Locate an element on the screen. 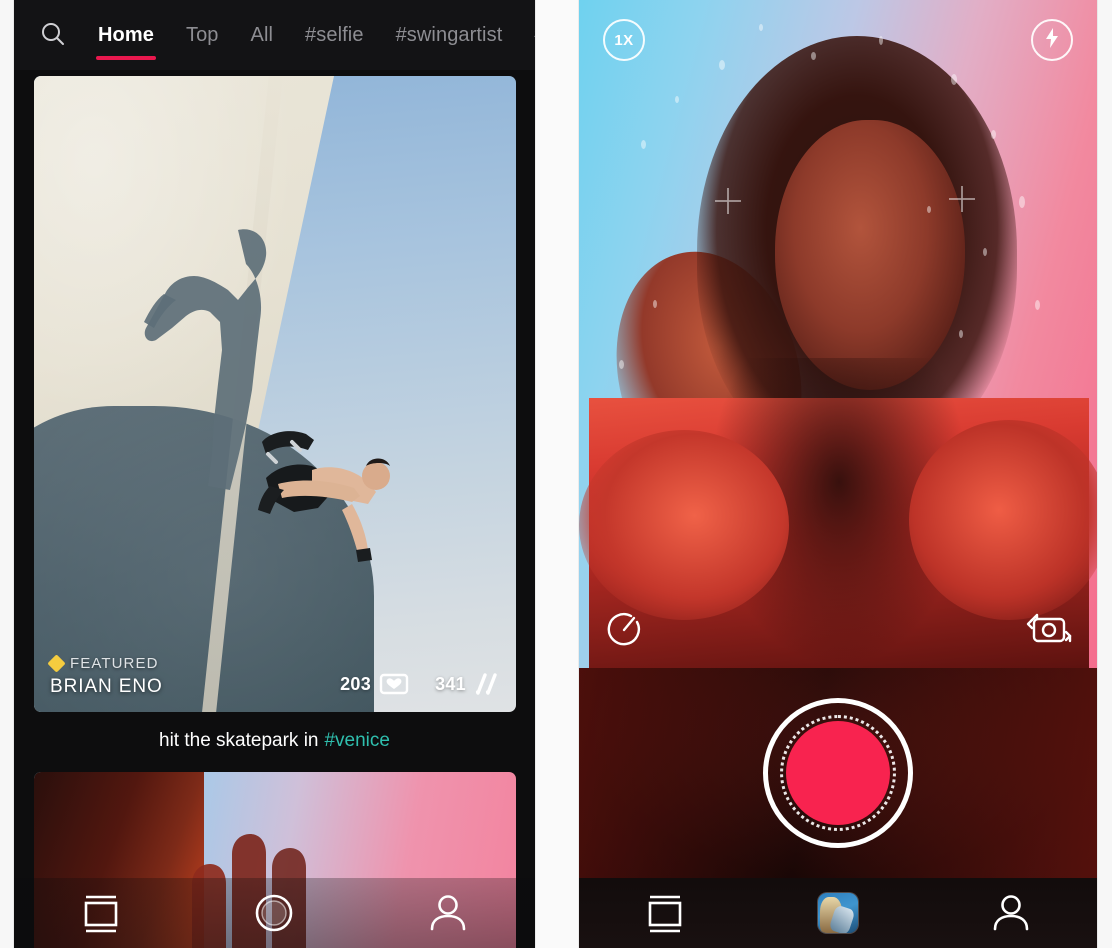 The width and height of the screenshot is (1112, 948). tab-swingartist: #swingartist is located at coordinates (449, 35).